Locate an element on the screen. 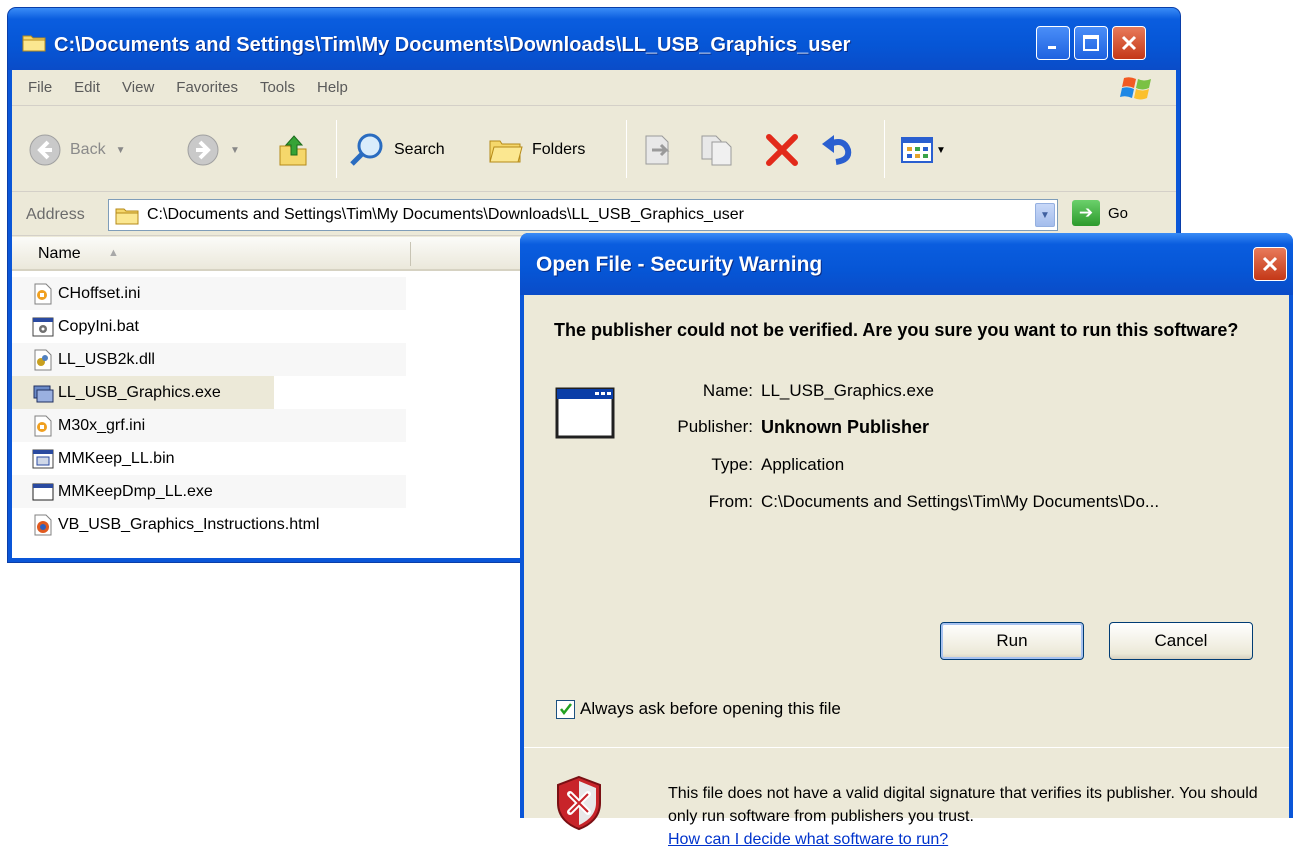  list-item: MMKeepDmp_LL.exe is located at coordinates (209, 491).